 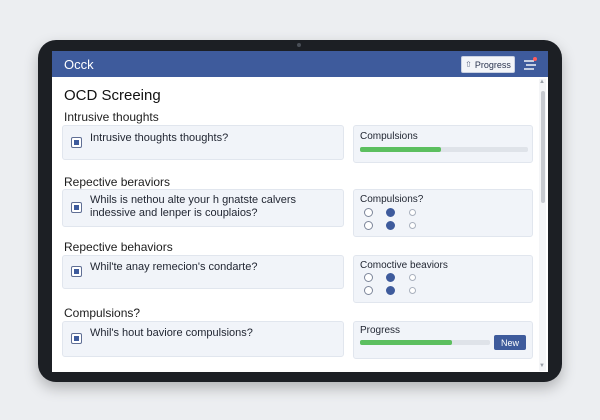 I want to click on camera-dot, so click(x=299, y=45).